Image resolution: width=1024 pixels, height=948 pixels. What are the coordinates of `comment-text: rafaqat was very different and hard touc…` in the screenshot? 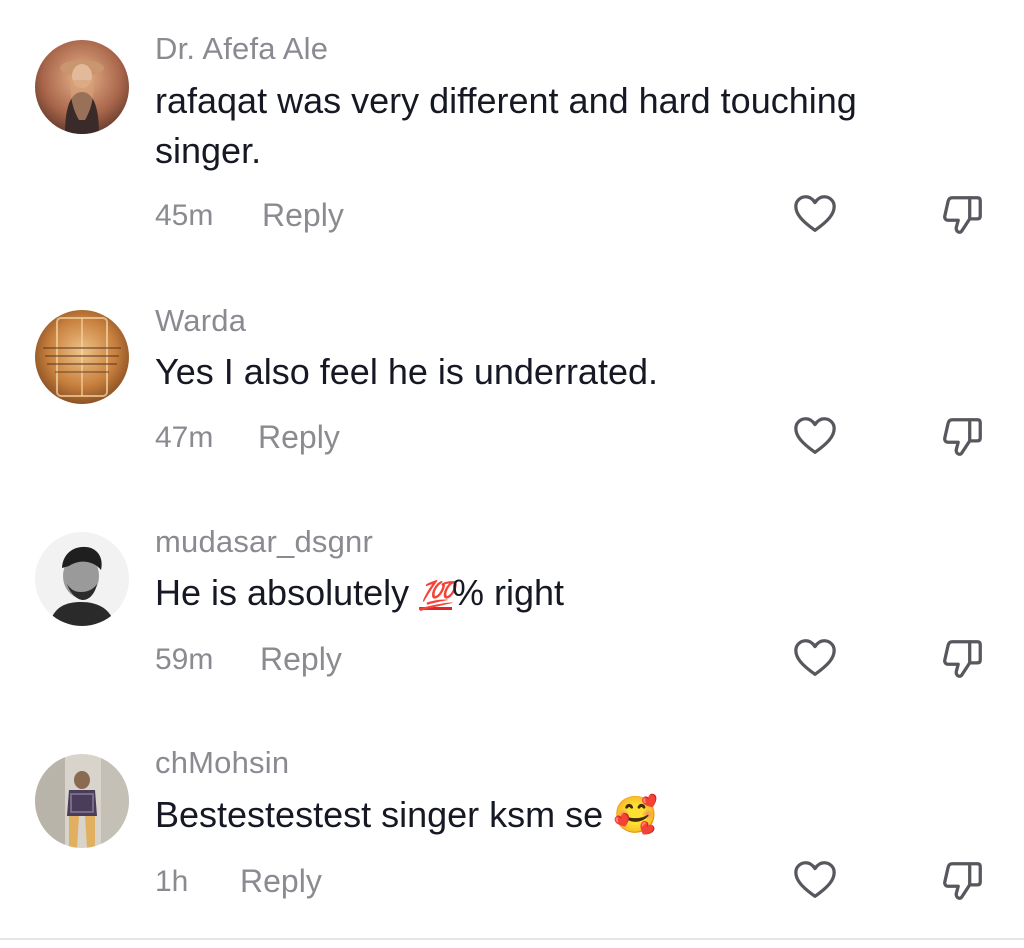 It's located at (506, 125).